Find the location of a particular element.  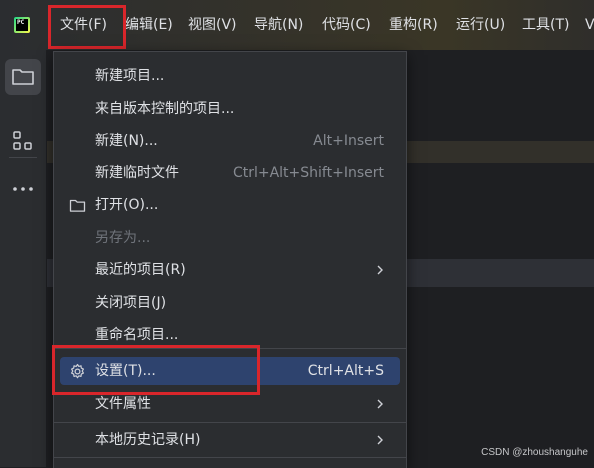

more-icon is located at coordinates (23, 189).